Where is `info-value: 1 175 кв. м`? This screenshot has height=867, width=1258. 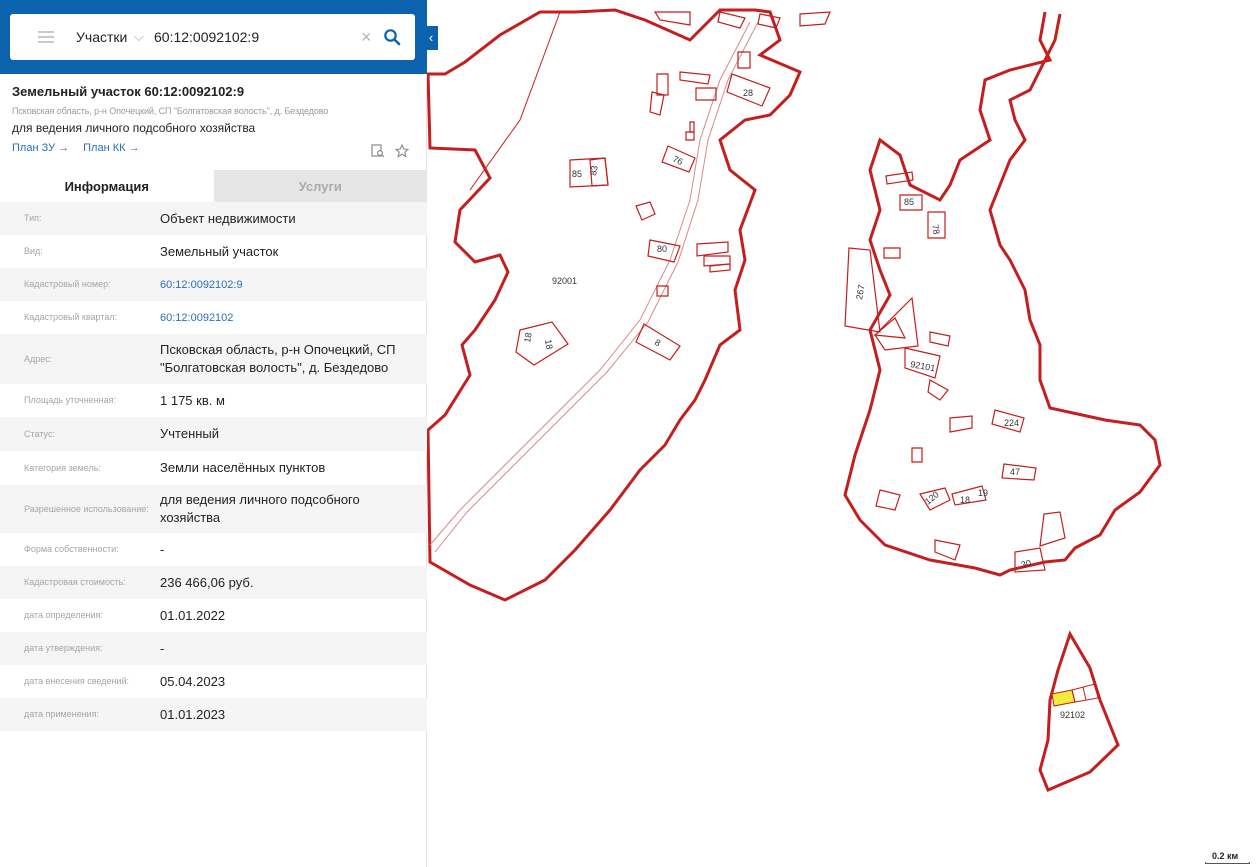 info-value: 1 175 кв. м is located at coordinates (192, 400).